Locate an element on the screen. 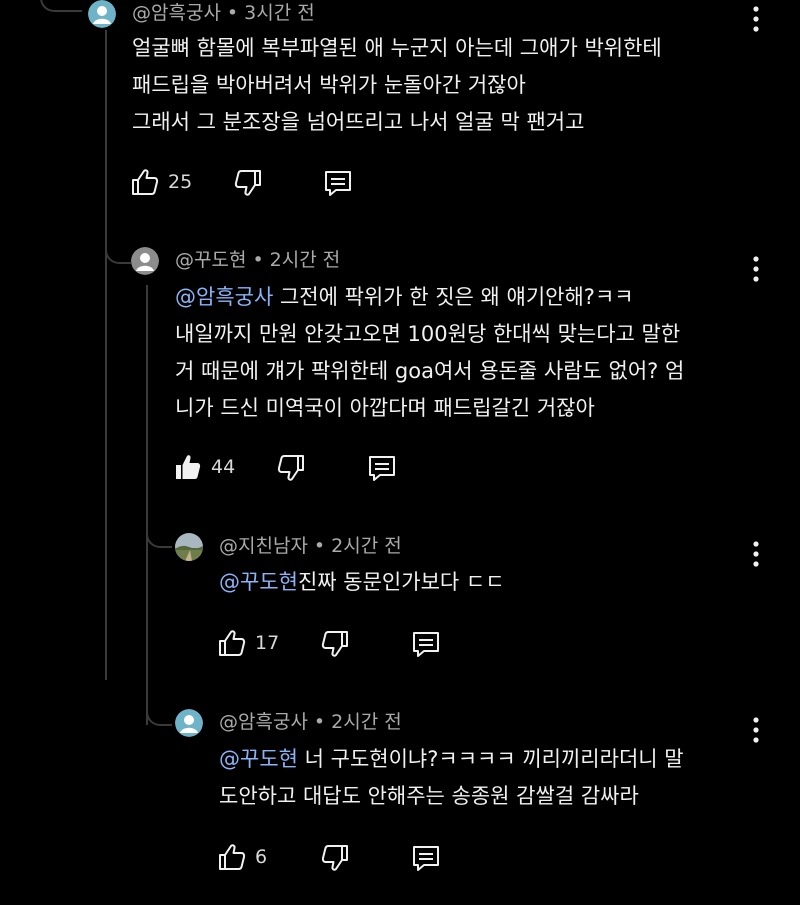  avatar-landscape-icon is located at coordinates (189, 547).